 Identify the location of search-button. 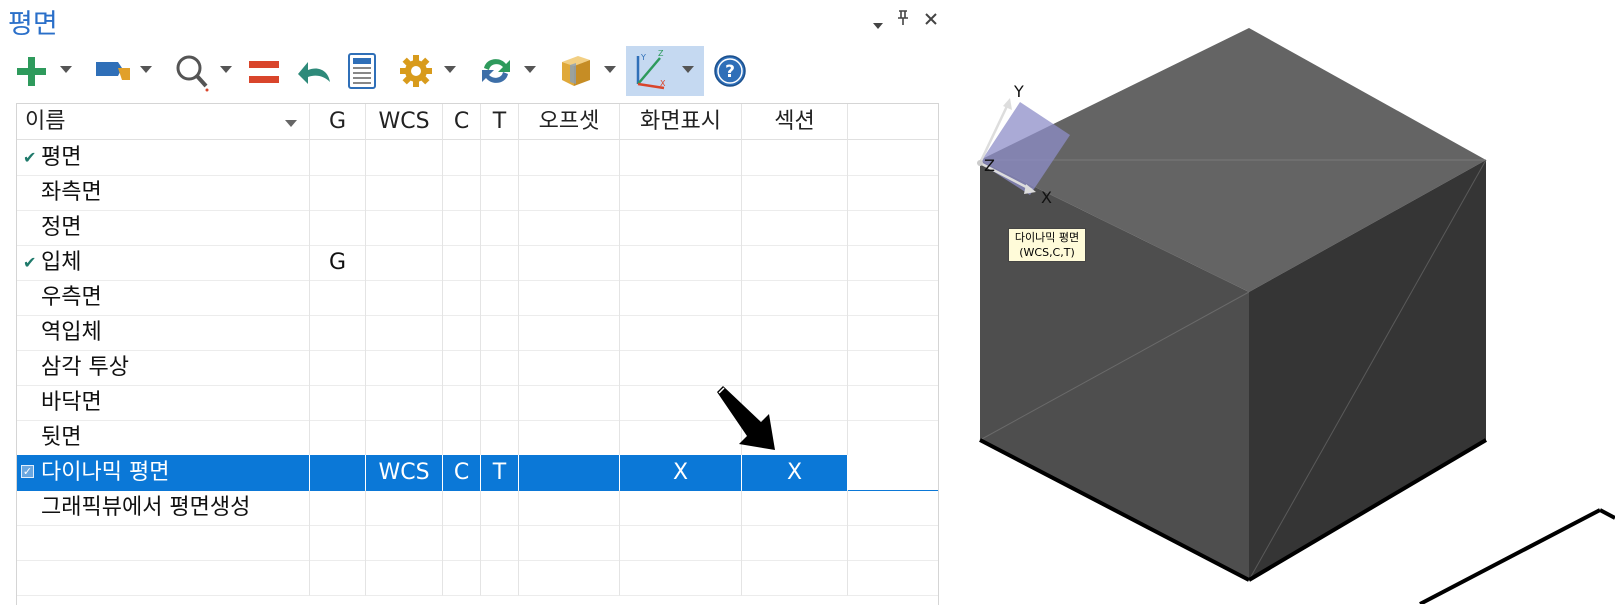
(205, 71).